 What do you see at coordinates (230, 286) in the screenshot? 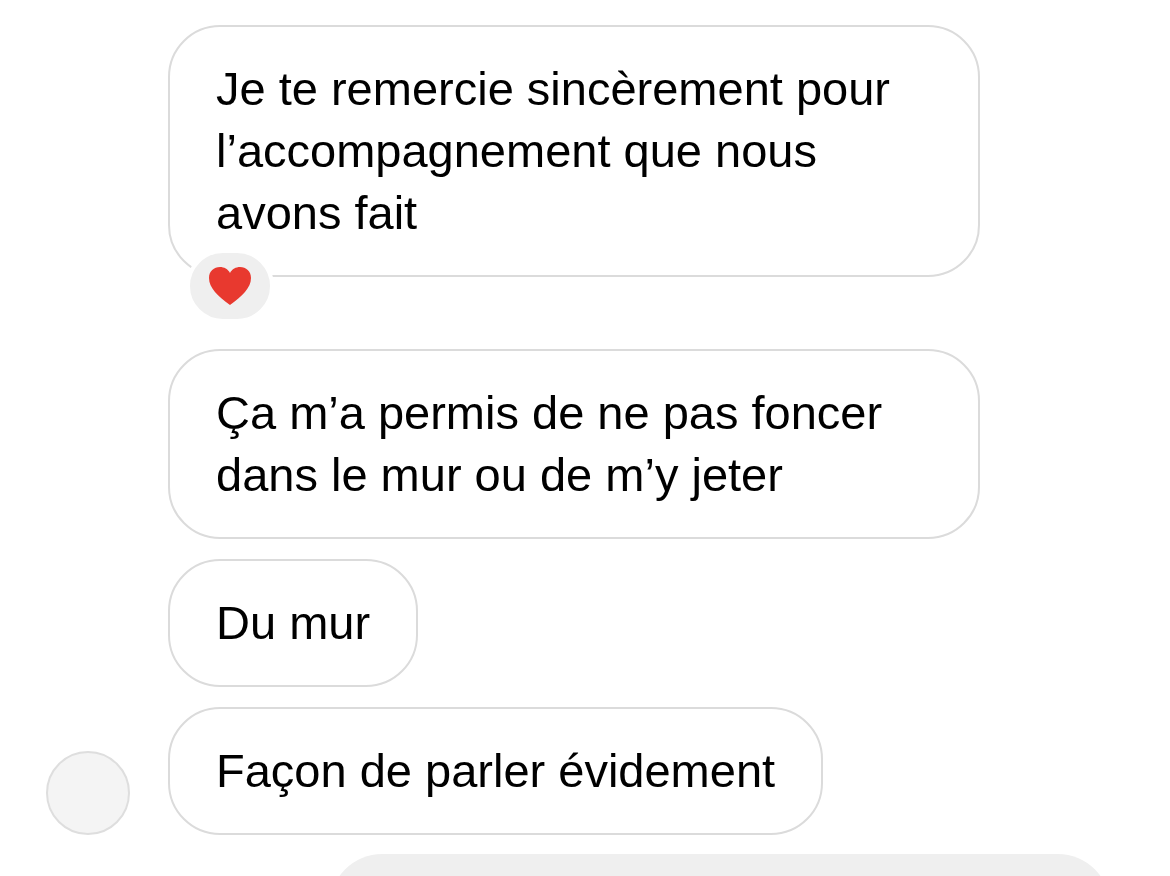
I see `heart-icon` at bounding box center [230, 286].